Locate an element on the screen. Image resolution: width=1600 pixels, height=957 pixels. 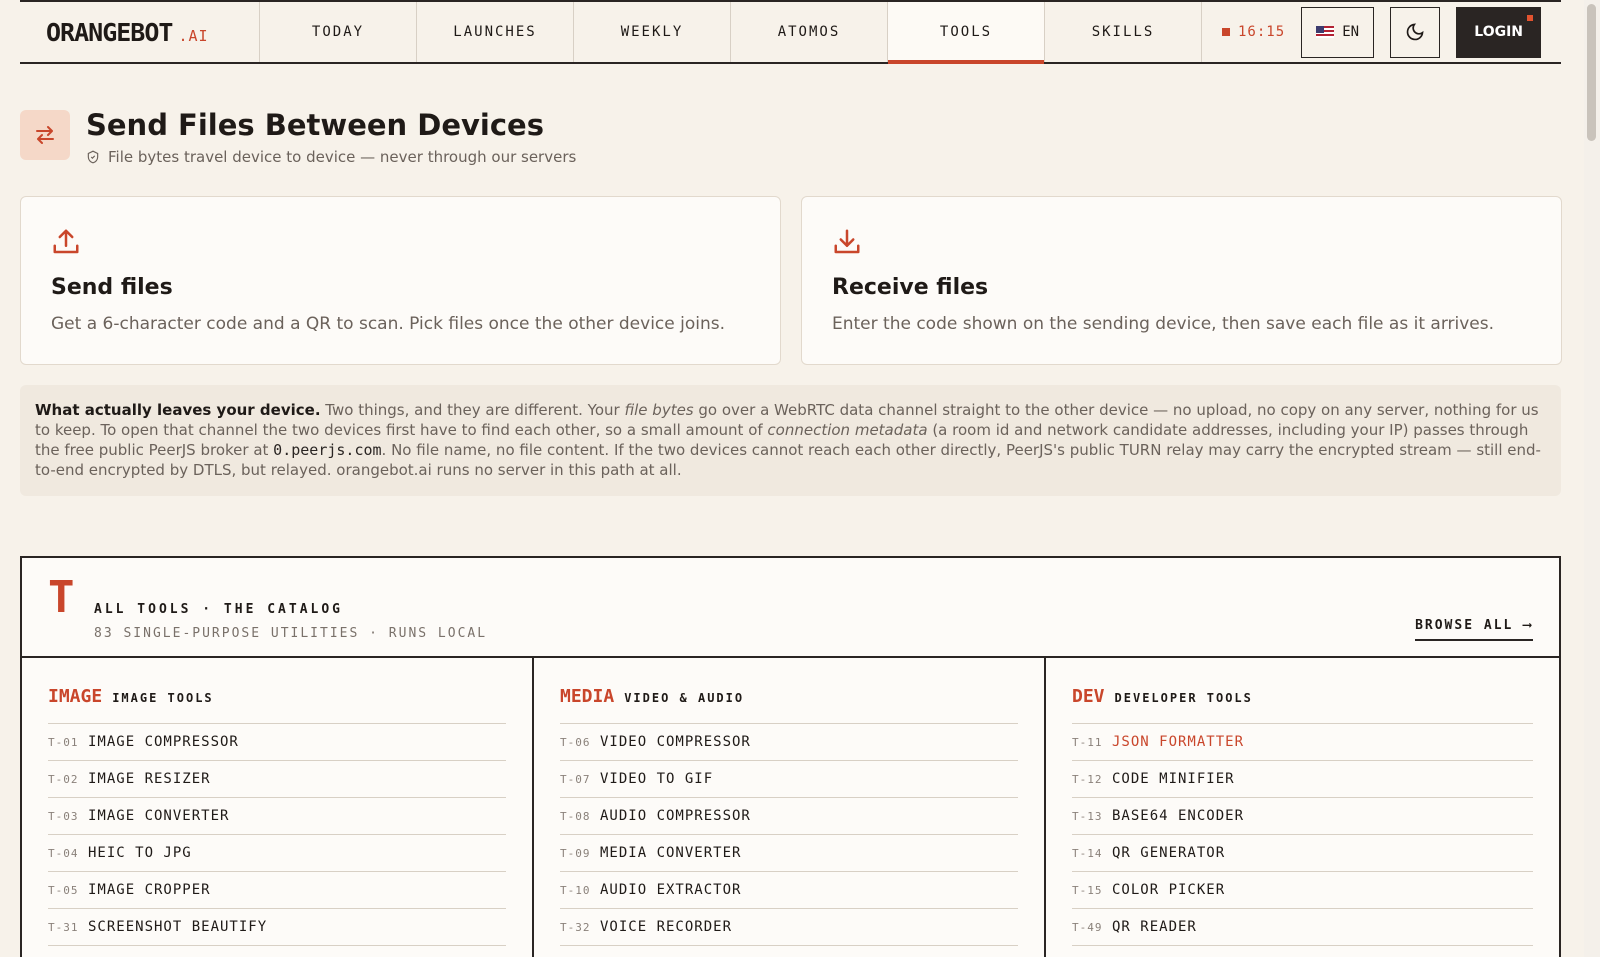
us-flag-icon is located at coordinates (1325, 32).